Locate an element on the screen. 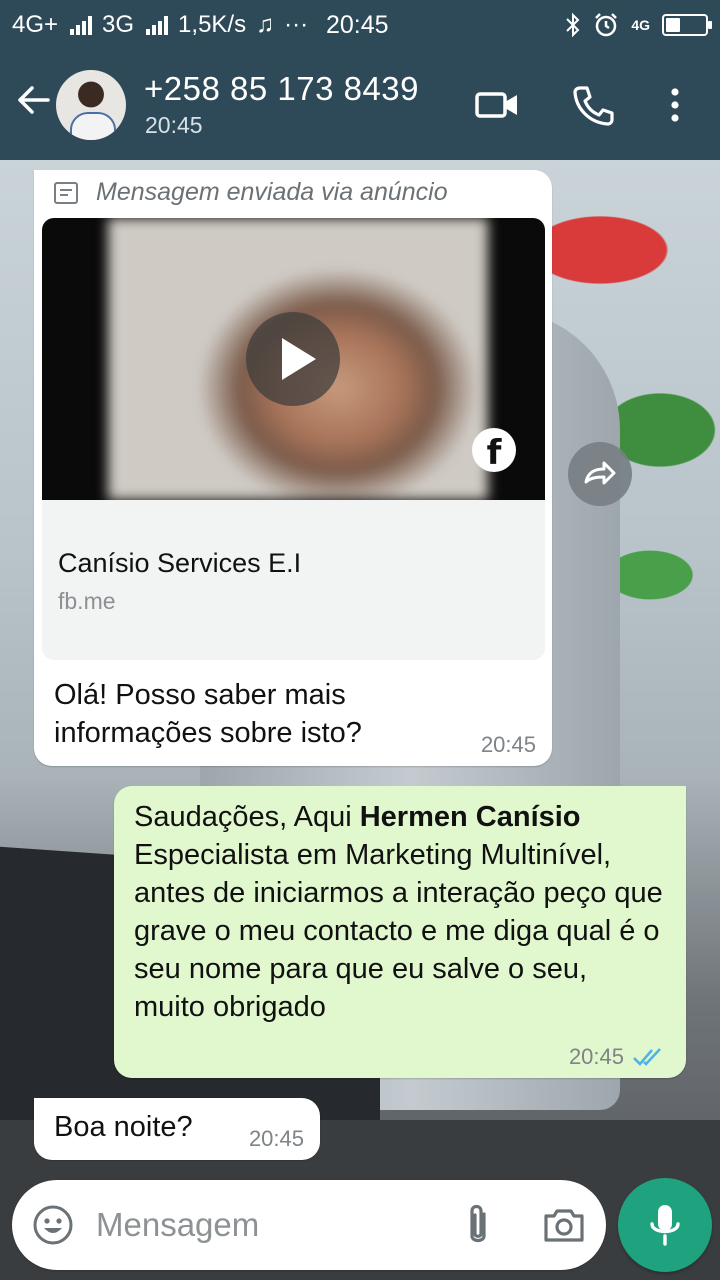 The width and height of the screenshot is (720, 1280). more-notifications: ··· is located at coordinates (296, 24).